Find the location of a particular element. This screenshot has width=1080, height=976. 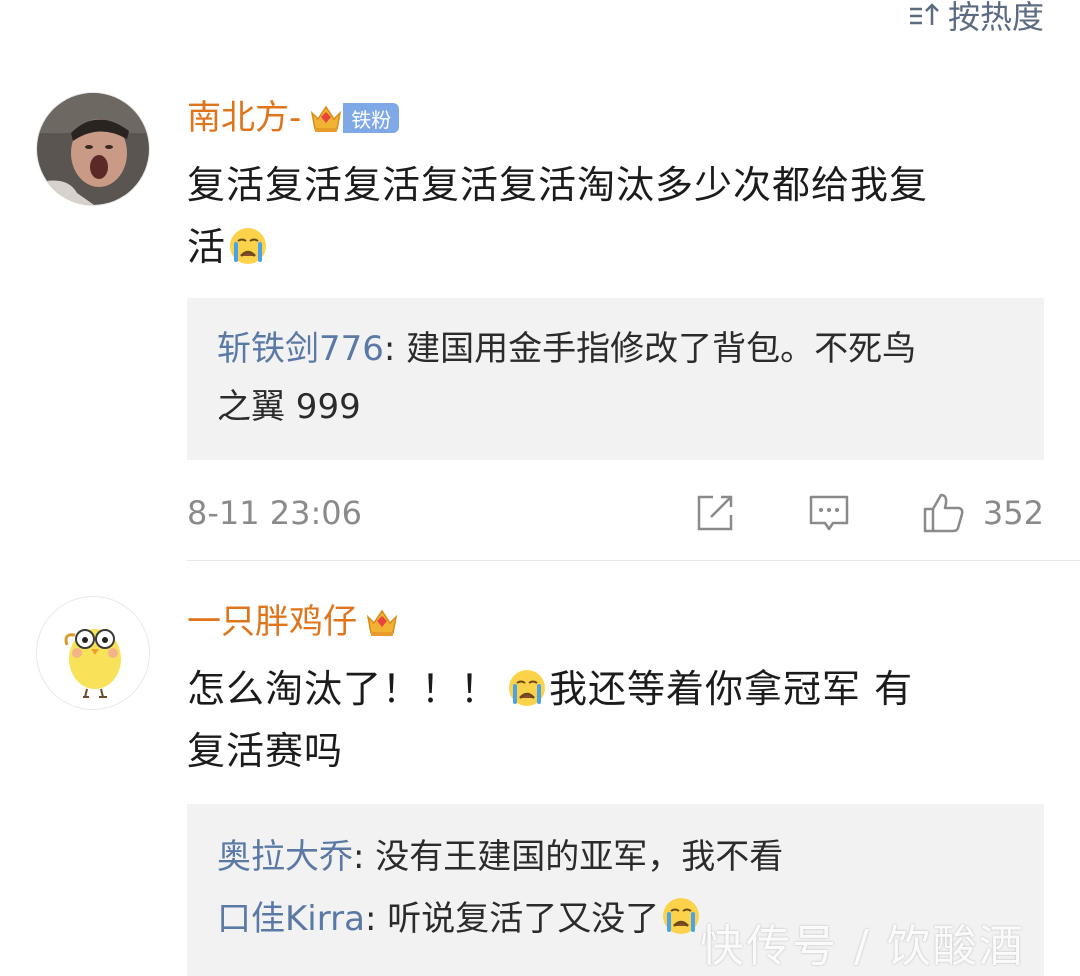

timestamp: 8-11 23:06 is located at coordinates (275, 513).